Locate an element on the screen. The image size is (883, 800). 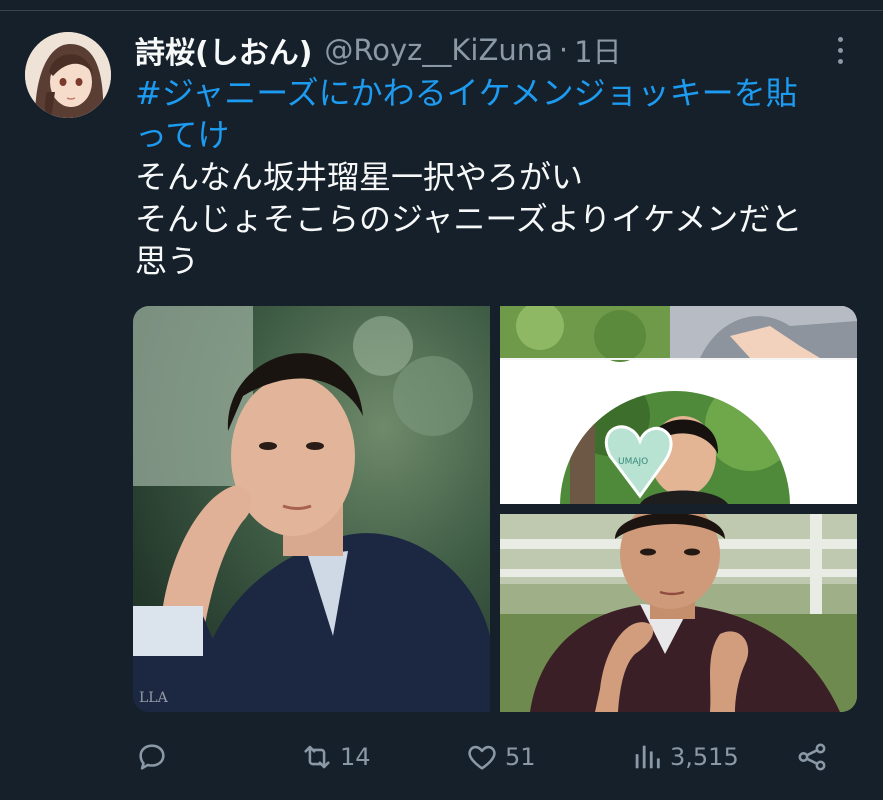
more-options-button is located at coordinates (840, 50).